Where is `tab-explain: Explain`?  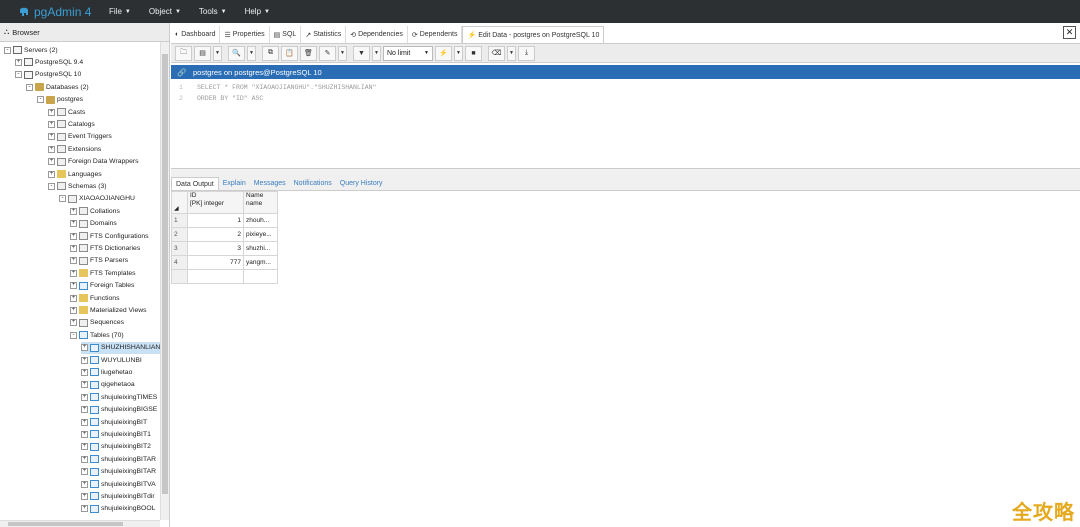
tab-explain: Explain is located at coordinates (234, 183).